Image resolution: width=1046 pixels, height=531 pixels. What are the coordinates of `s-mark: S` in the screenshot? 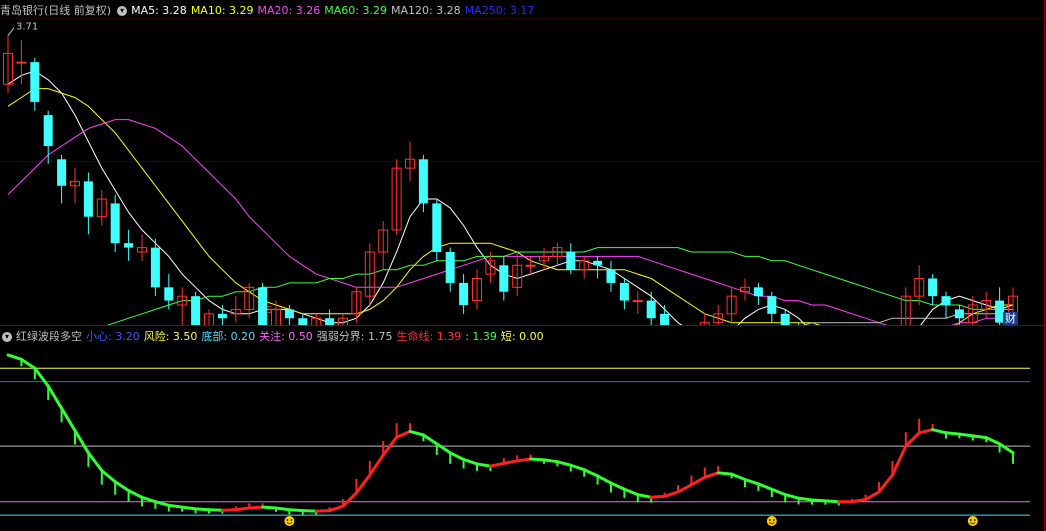 It's located at (269, 310).